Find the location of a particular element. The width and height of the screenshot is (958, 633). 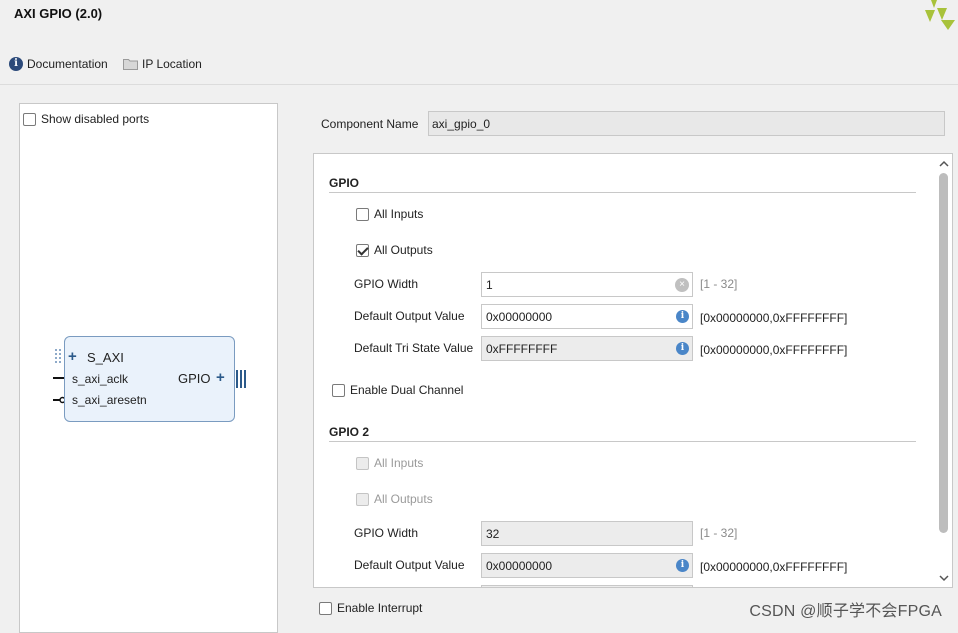

gpio-all-outputs-label: All Outputs is located at coordinates (403, 250).